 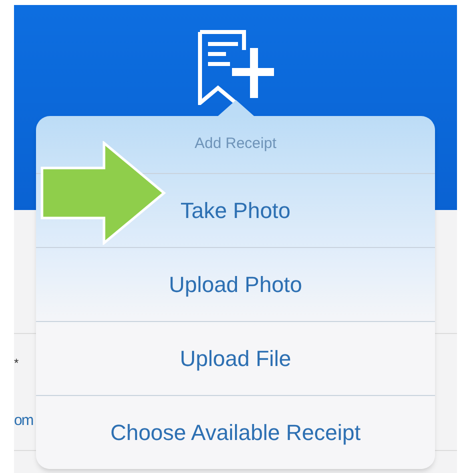 What do you see at coordinates (23, 420) in the screenshot?
I see `row-label: om` at bounding box center [23, 420].